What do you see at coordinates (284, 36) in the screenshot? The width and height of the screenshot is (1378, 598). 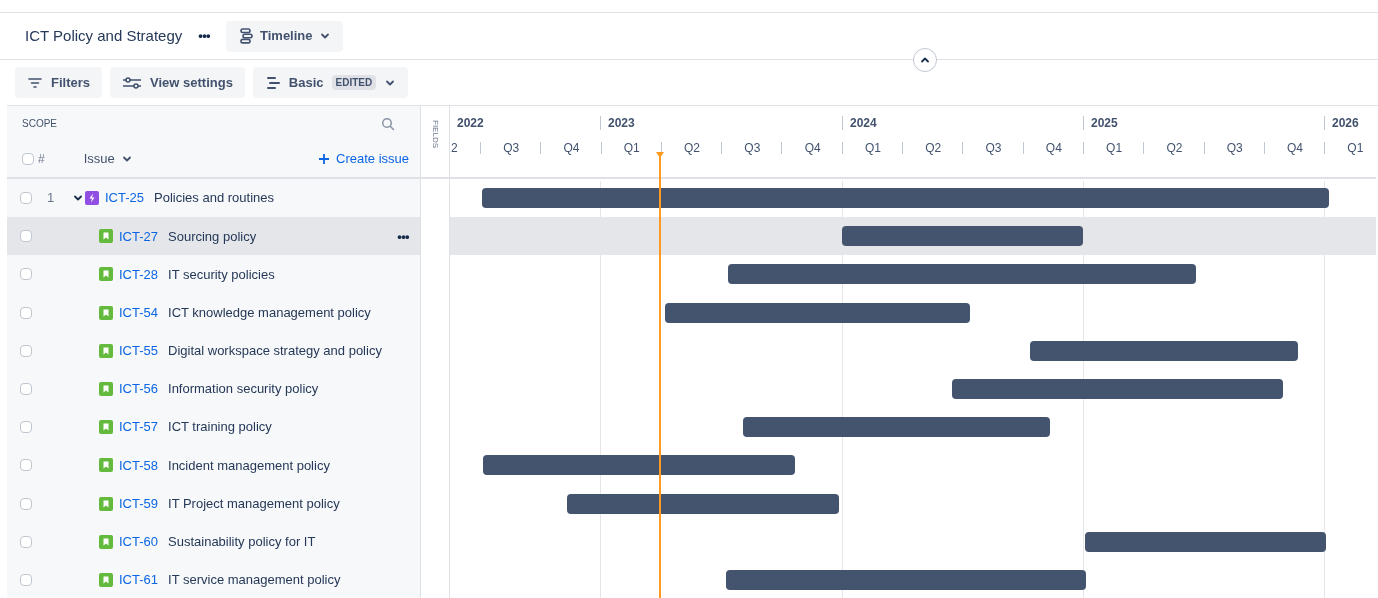 I see `timeline-view-button: Timeline` at bounding box center [284, 36].